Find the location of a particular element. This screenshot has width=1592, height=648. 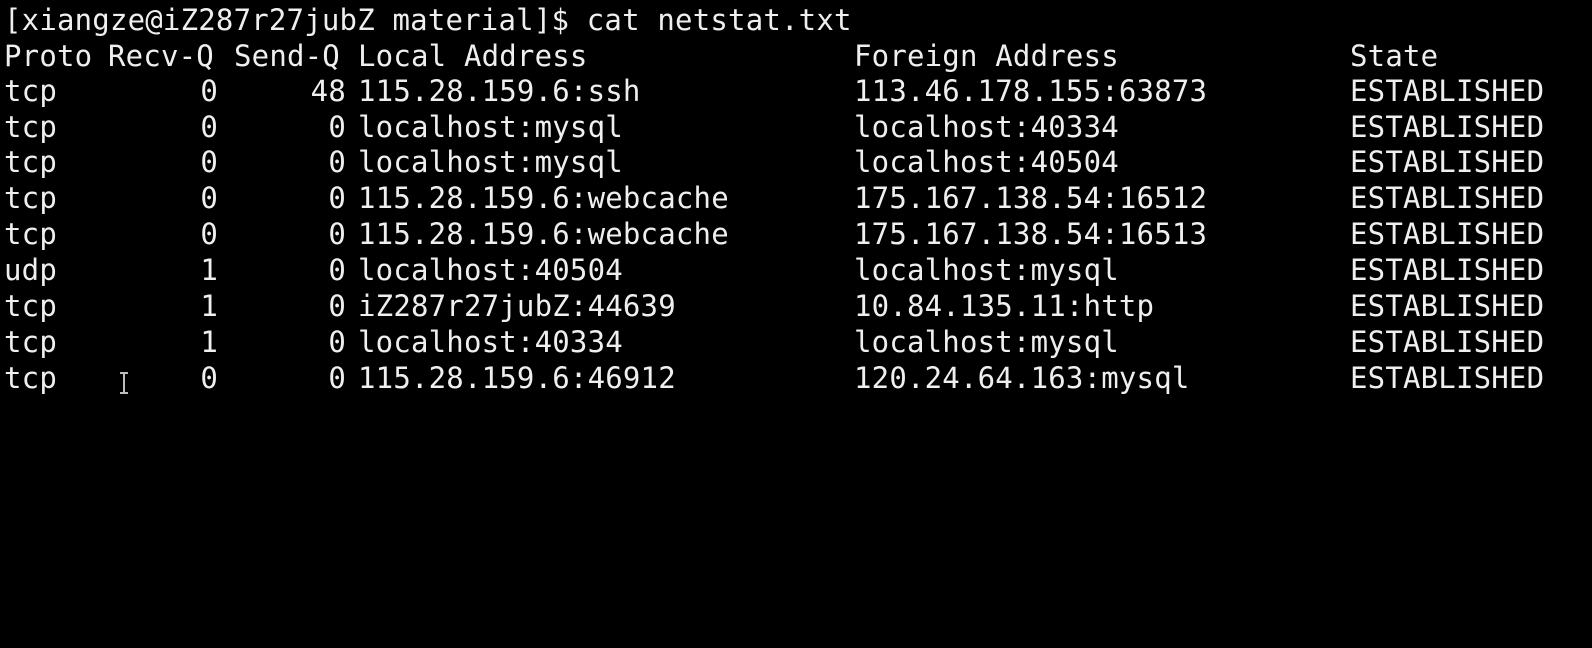

header-state: State is located at coordinates (1394, 56).